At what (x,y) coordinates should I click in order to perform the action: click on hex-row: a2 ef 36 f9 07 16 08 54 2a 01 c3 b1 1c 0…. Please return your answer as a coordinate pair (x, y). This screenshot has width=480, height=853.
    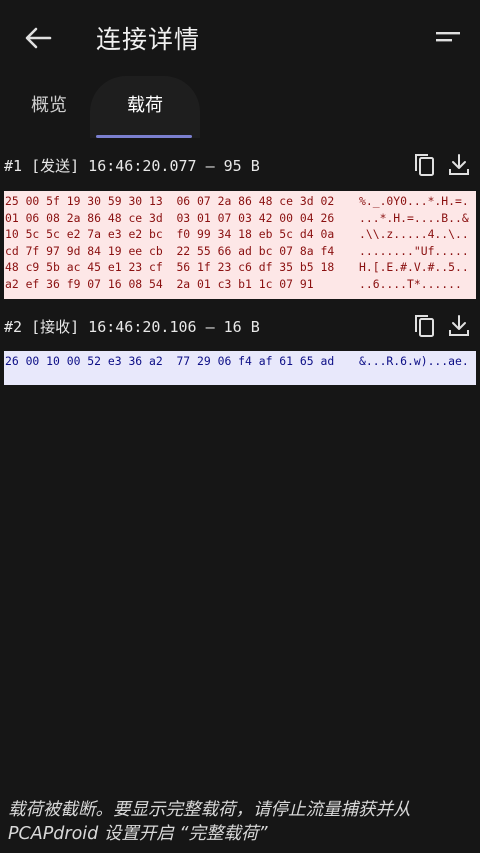
    Looking at the image, I should click on (240, 284).